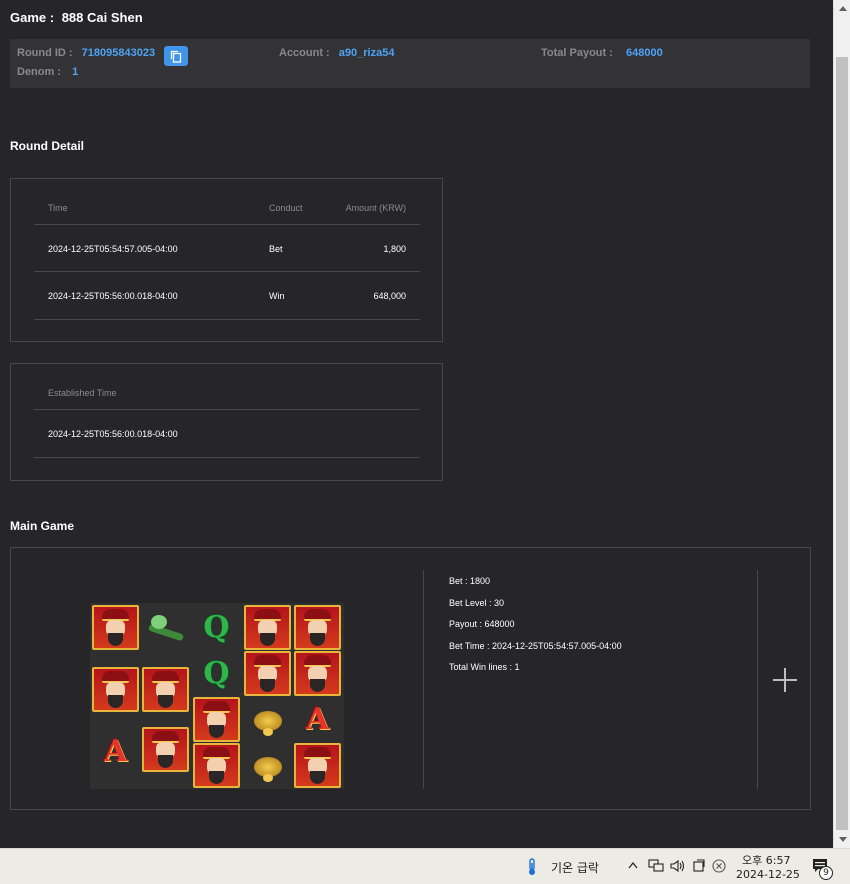 The height and width of the screenshot is (884, 850). What do you see at coordinates (58, 208) in the screenshot?
I see `header-time: Time` at bounding box center [58, 208].